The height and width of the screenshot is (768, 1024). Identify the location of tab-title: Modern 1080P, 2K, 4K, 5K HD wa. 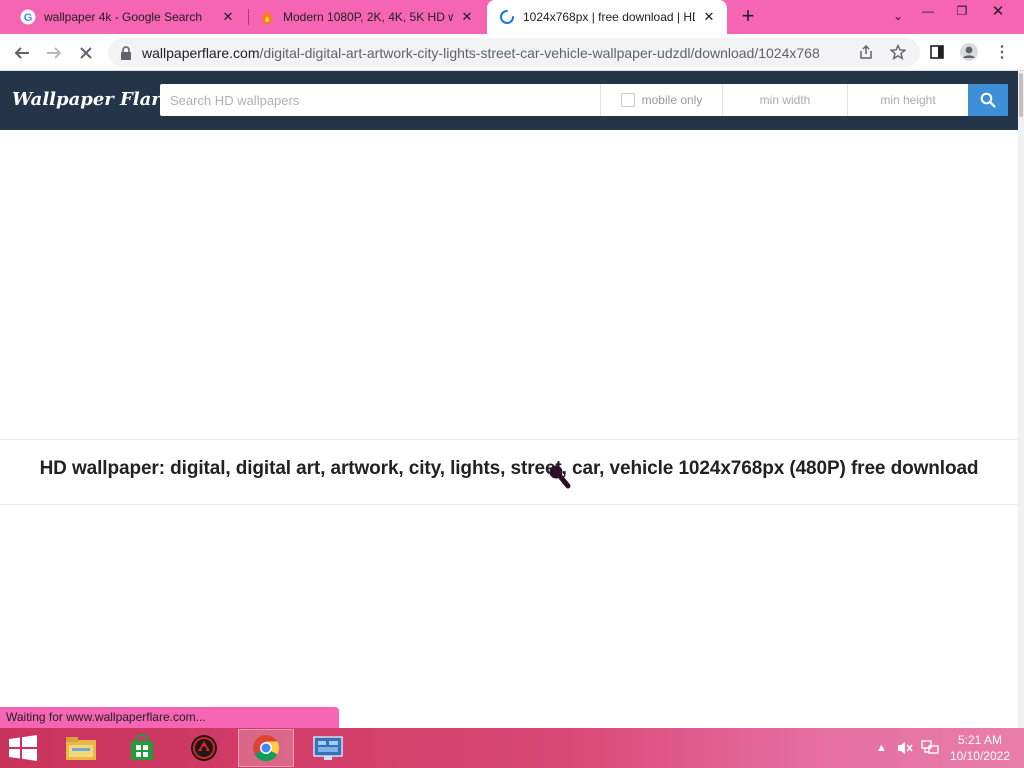
(368, 17).